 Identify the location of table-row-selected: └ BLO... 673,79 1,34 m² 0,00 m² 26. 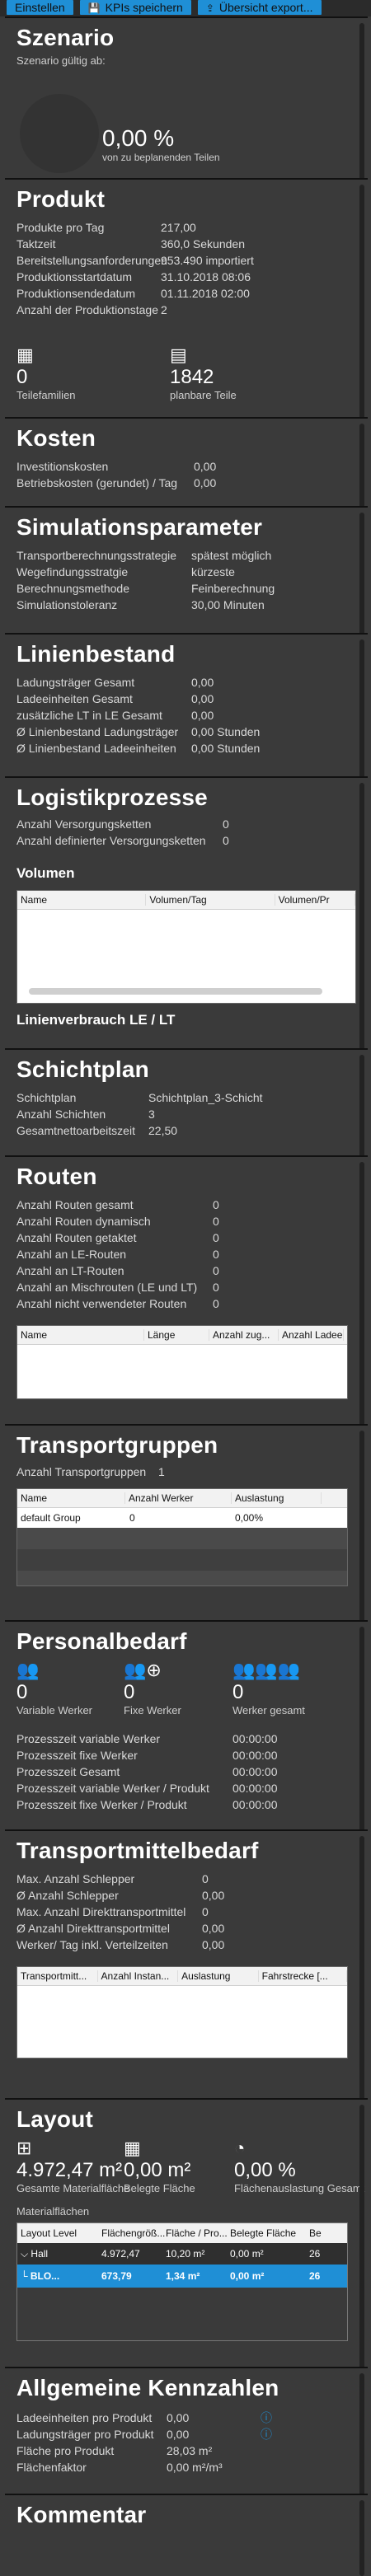
(182, 2276).